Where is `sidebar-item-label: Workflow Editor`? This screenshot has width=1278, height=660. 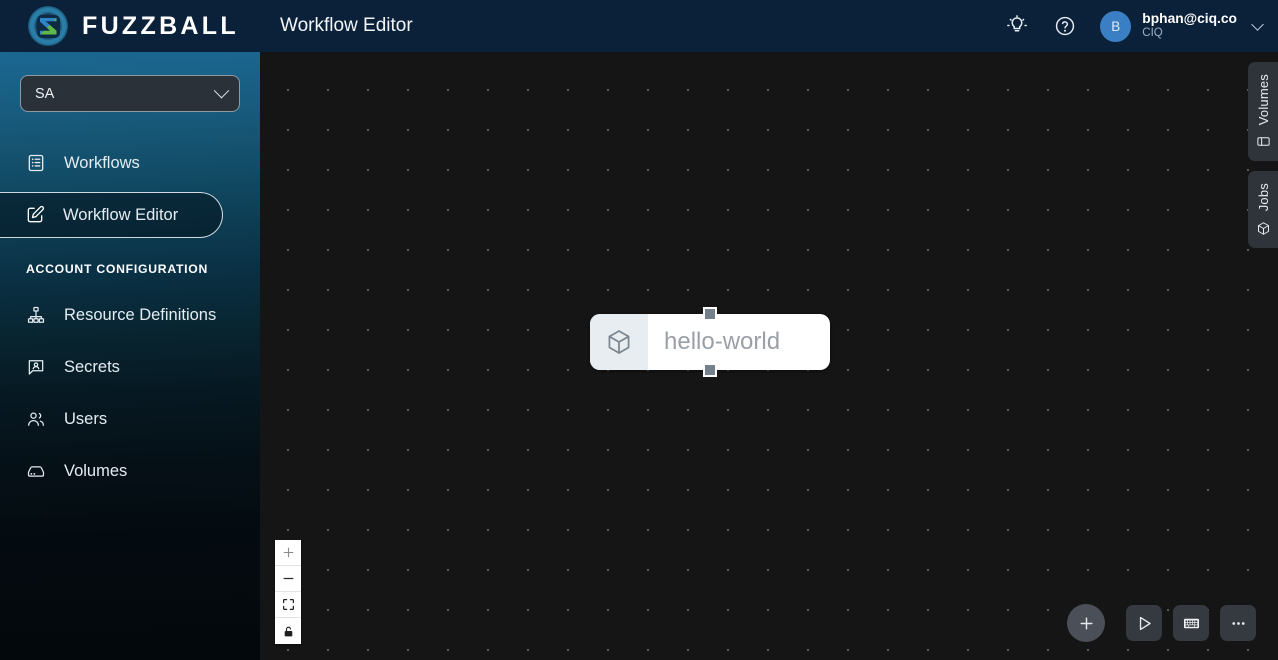 sidebar-item-label: Workflow Editor is located at coordinates (121, 214).